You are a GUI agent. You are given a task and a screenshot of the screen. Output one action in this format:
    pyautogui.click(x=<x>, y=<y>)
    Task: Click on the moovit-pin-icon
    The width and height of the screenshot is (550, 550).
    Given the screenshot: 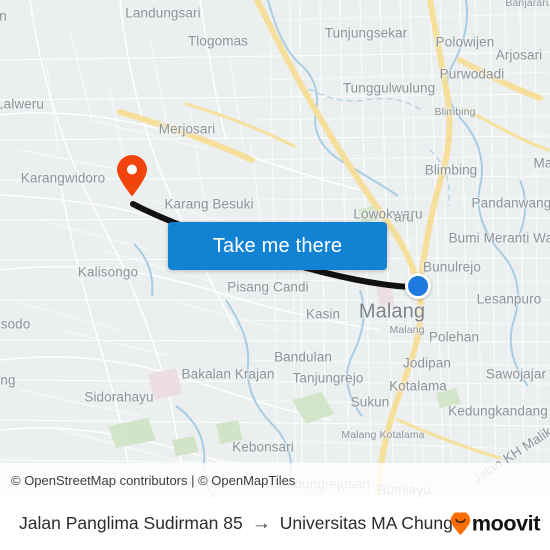 What is the action you would take?
    pyautogui.click(x=460, y=522)
    